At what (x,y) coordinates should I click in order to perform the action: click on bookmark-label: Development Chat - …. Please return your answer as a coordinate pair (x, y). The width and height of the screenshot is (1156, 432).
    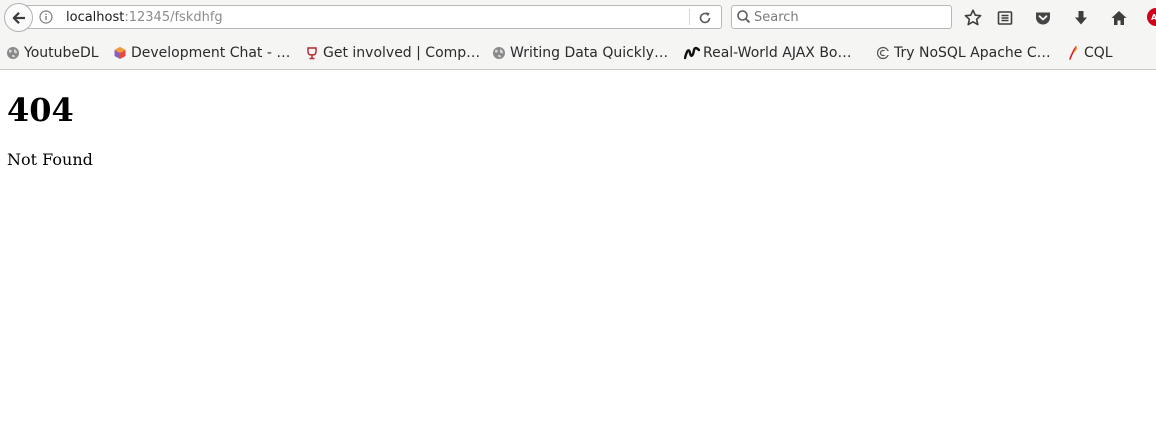
    Looking at the image, I should click on (211, 53).